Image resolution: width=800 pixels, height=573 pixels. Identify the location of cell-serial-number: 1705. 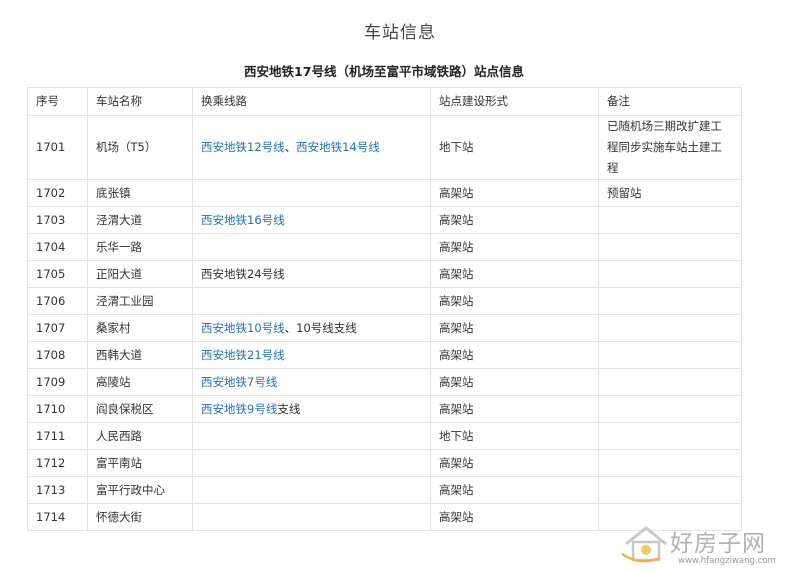
(57, 274).